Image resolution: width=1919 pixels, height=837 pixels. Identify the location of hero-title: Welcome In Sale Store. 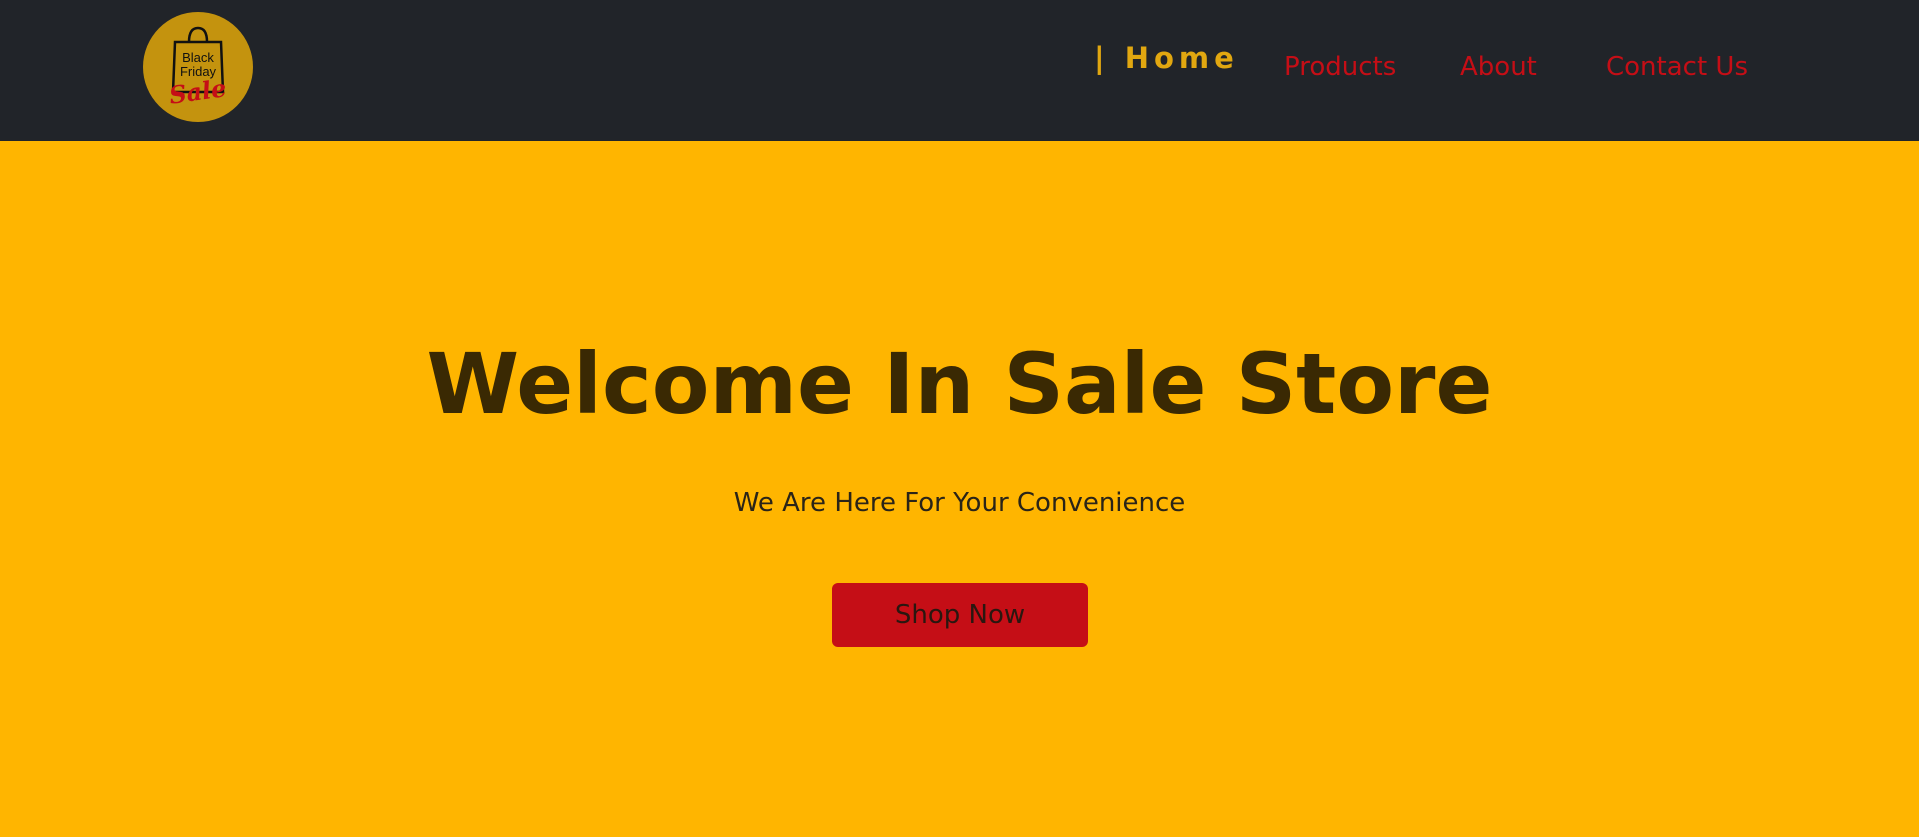
(959, 384).